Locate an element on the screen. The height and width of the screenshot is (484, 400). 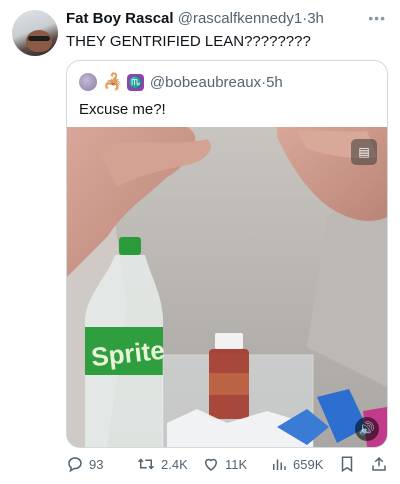
like-count: 11K is located at coordinates (236, 464).